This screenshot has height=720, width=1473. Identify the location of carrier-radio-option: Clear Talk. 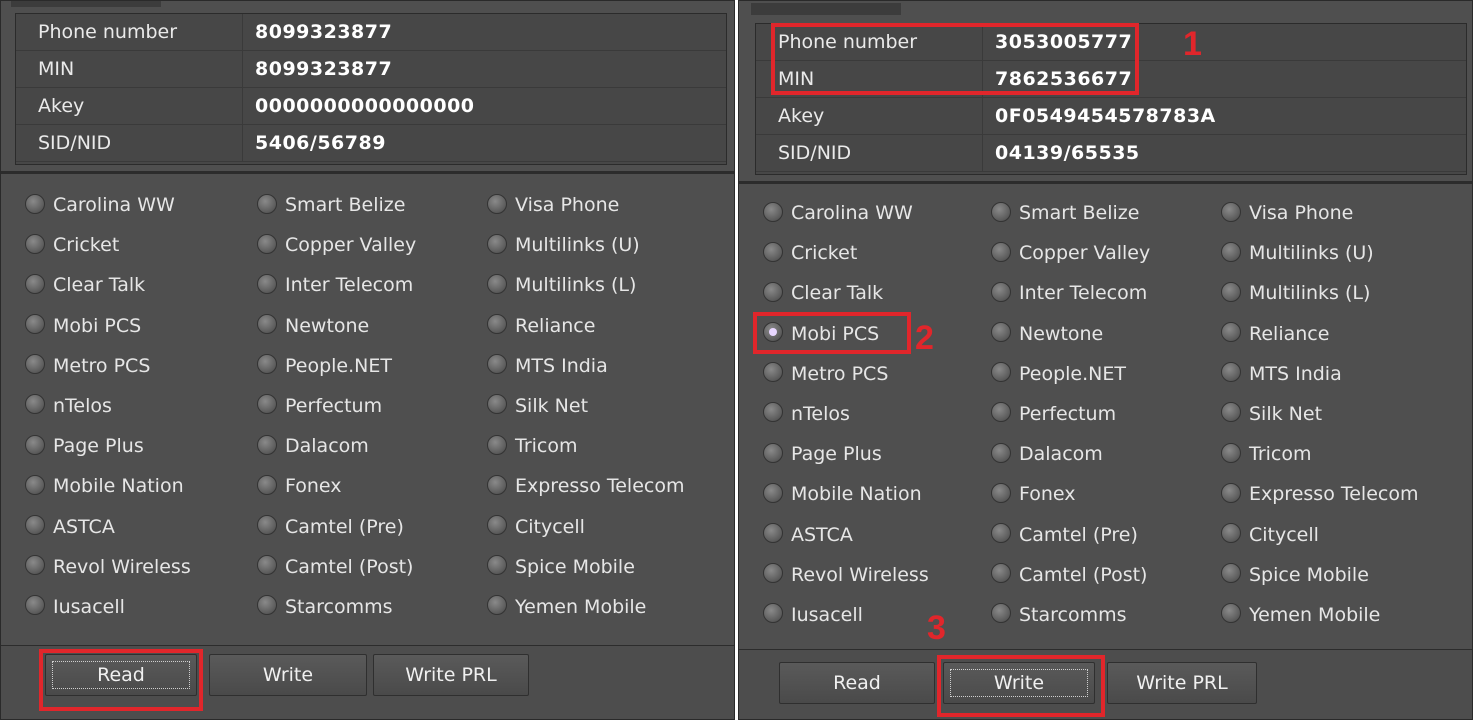
(846, 293).